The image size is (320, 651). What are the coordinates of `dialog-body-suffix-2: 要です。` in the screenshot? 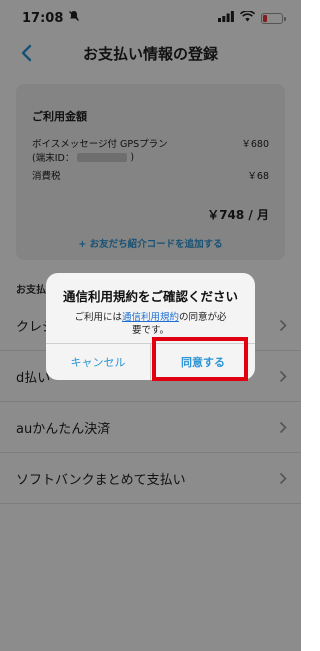 It's located at (150, 330).